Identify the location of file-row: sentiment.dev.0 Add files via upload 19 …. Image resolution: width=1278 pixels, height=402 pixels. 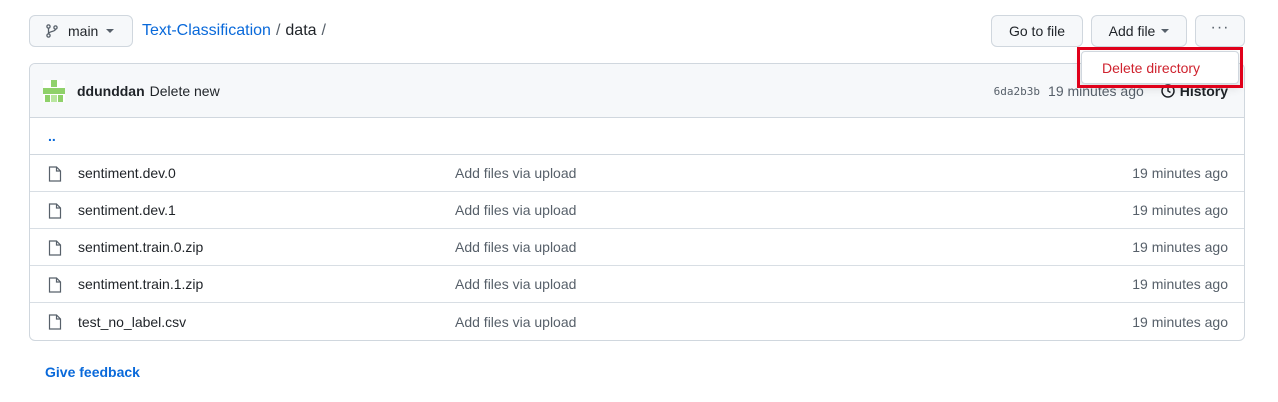
(637, 173).